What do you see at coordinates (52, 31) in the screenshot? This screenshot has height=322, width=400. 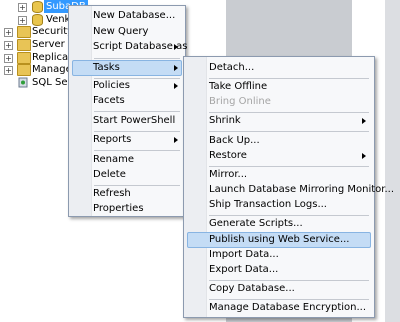 I see `tree-node-label: Security` at bounding box center [52, 31].